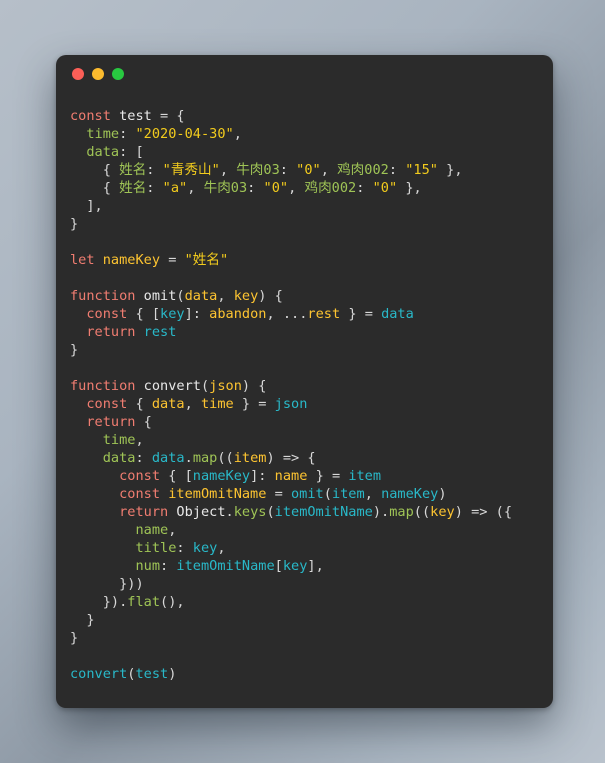 The width and height of the screenshot is (605, 763). What do you see at coordinates (148, 566) in the screenshot?
I see `code-token: num` at bounding box center [148, 566].